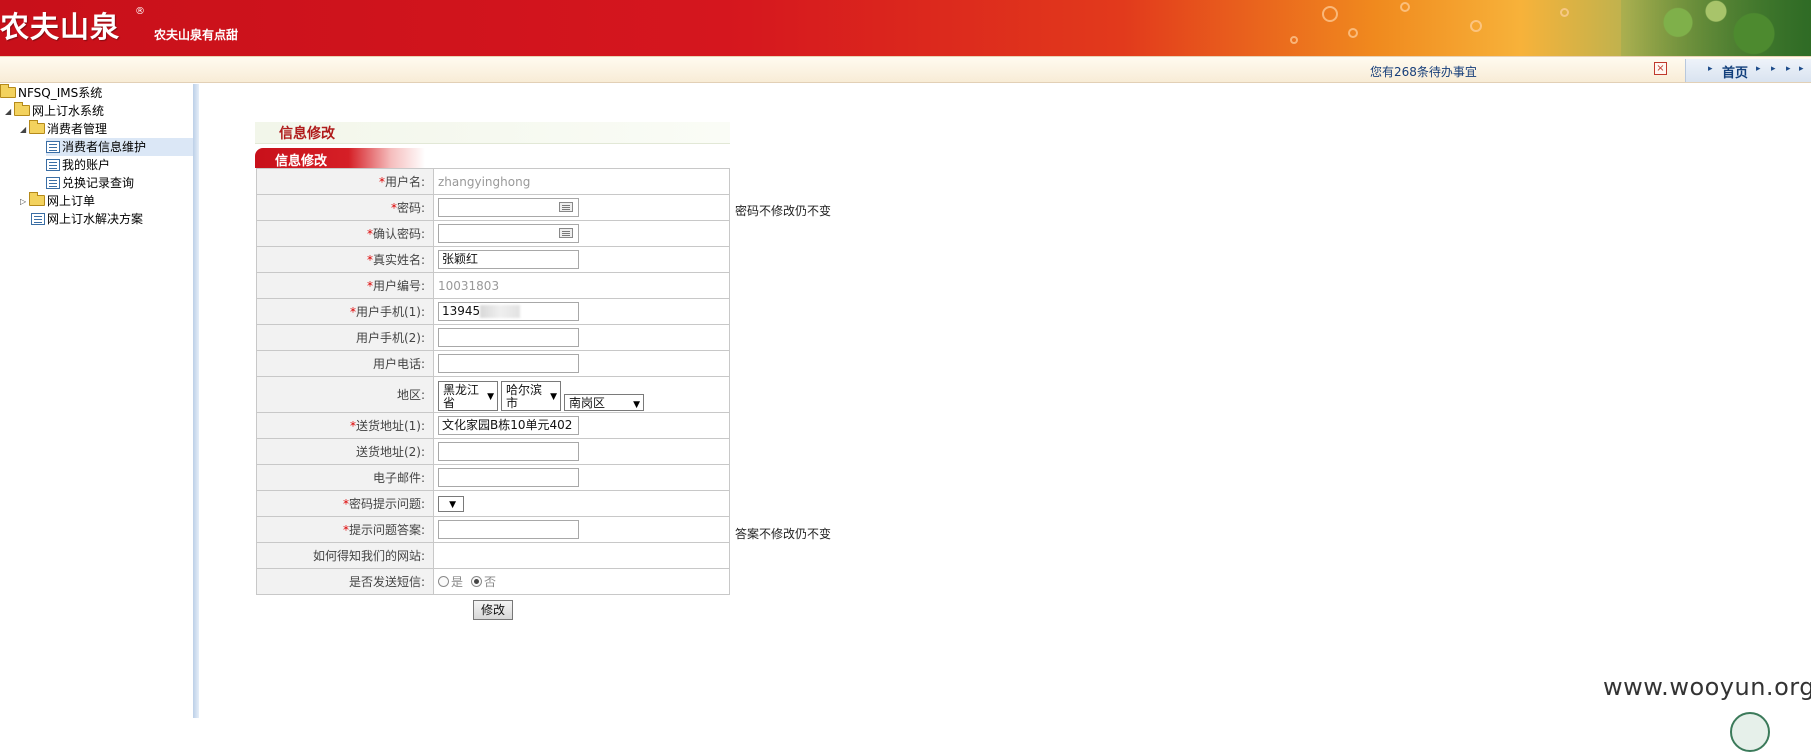  I want to click on form-row-email: 电子邮件:, so click(493, 477).